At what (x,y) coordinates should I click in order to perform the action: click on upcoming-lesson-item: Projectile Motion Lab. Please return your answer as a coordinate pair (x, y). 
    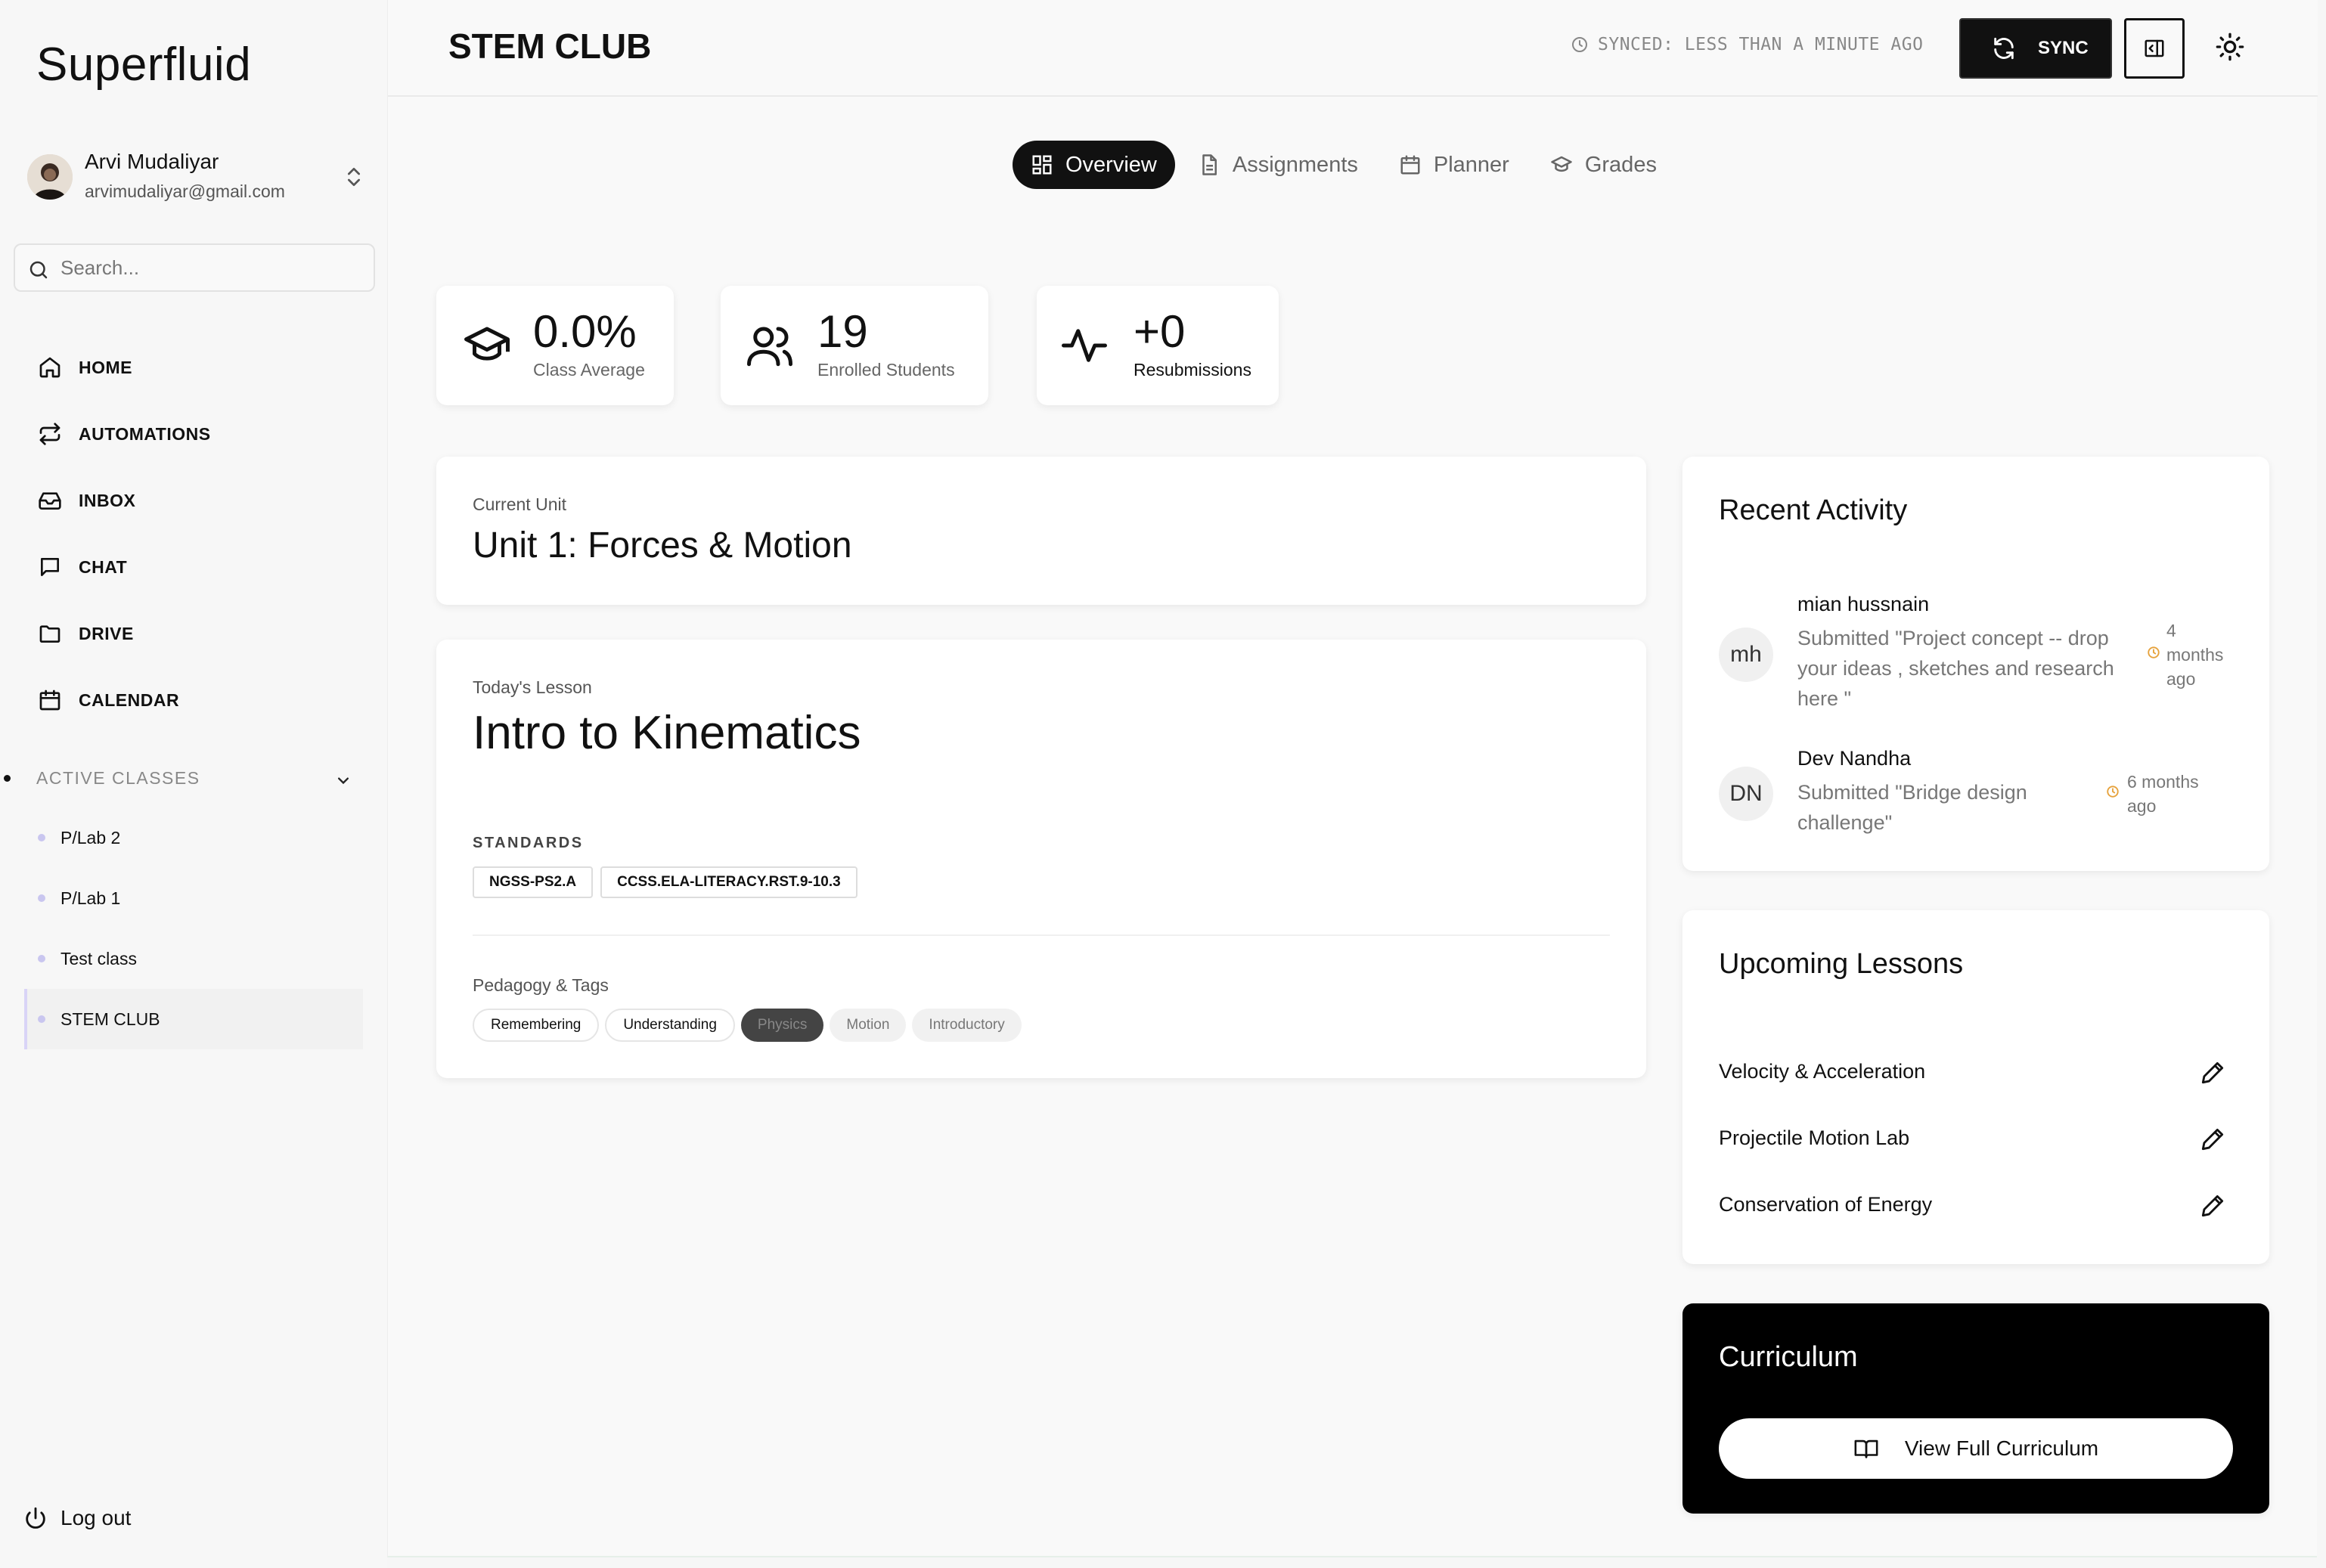
    Looking at the image, I should click on (1983, 1139).